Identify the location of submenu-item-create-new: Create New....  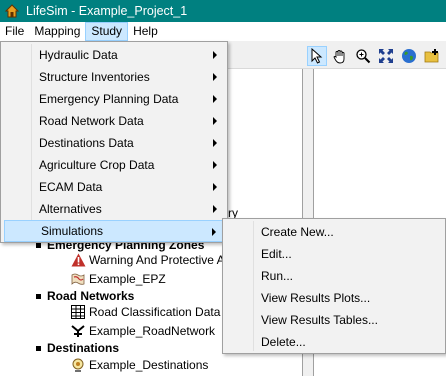
(334, 232).